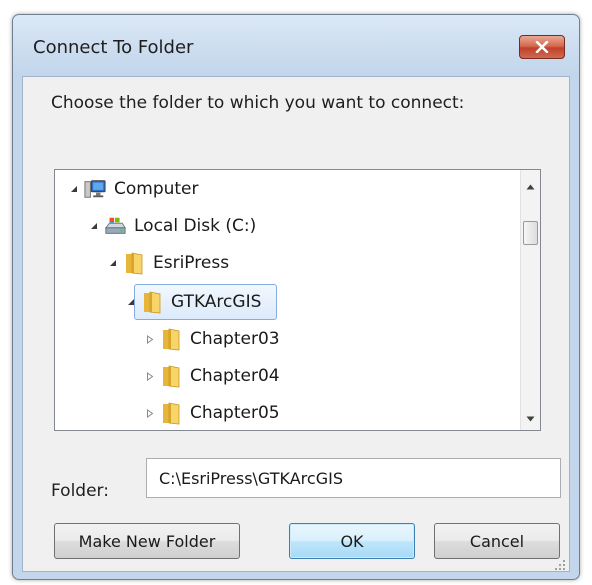 The height and width of the screenshot is (585, 592). I want to click on tree-node-local-disk: Local Disk (C:), so click(172, 226).